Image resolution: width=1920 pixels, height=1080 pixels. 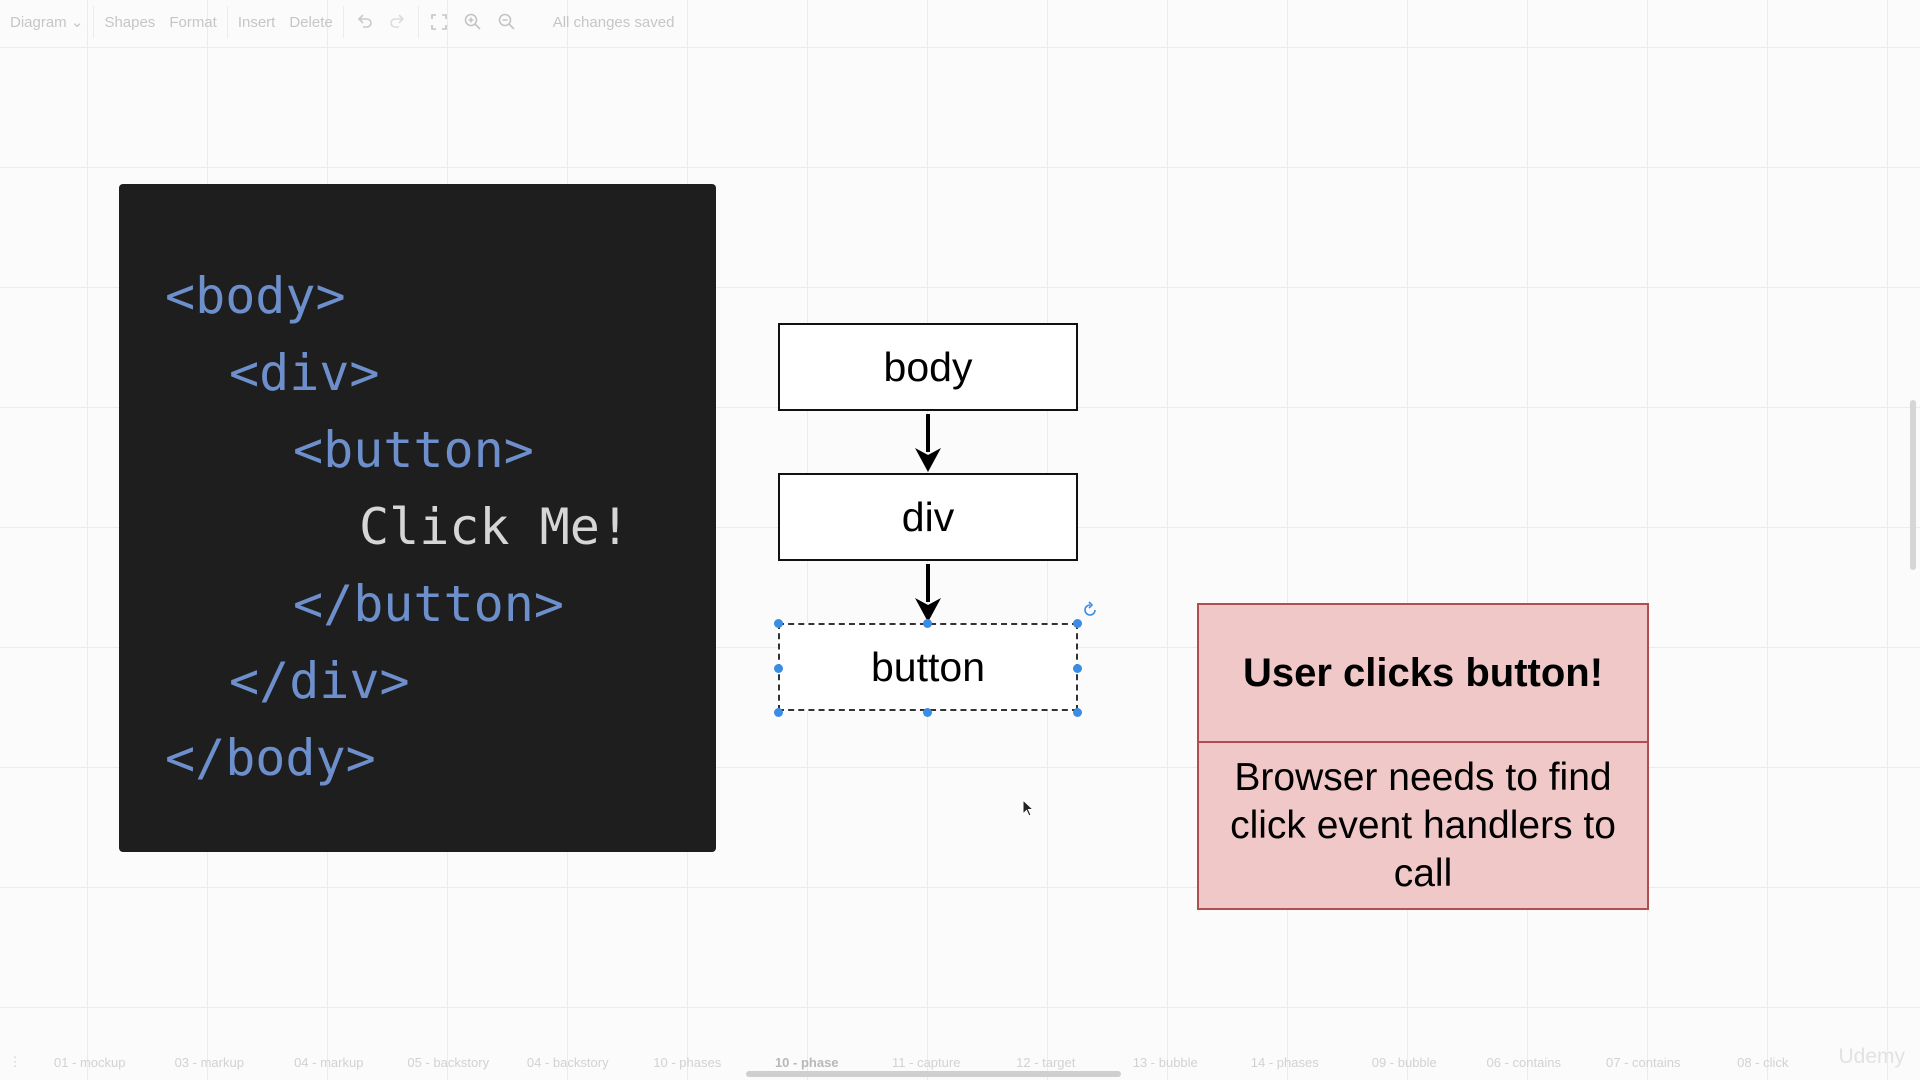 What do you see at coordinates (1405, 1062) in the screenshot?
I see `page-tab: 09 - bubble` at bounding box center [1405, 1062].